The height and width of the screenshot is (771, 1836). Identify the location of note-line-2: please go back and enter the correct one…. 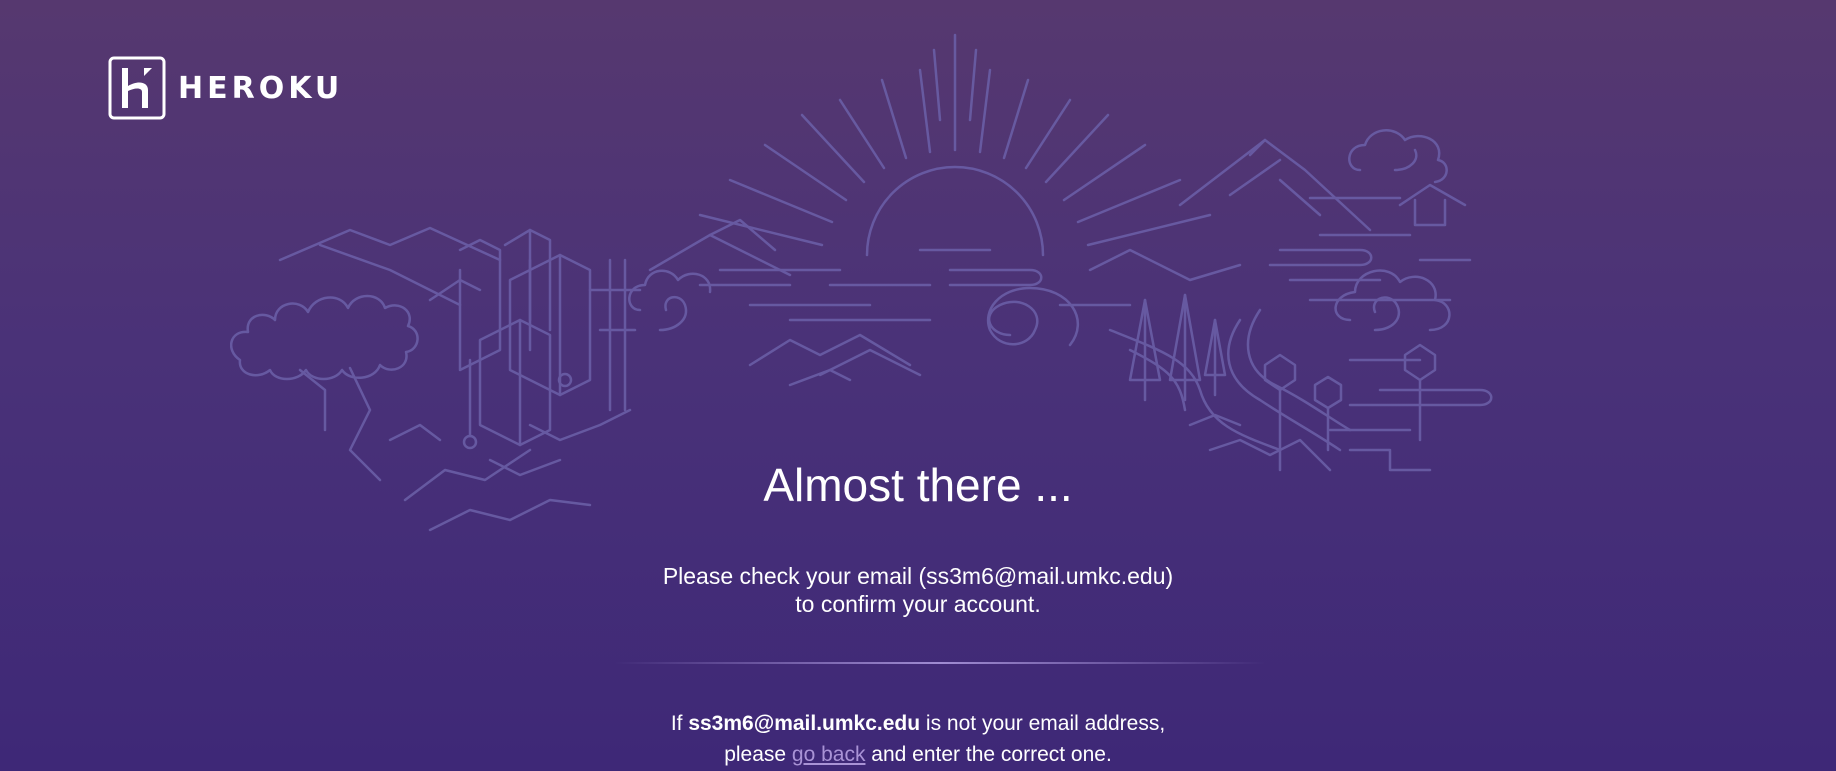
(918, 754).